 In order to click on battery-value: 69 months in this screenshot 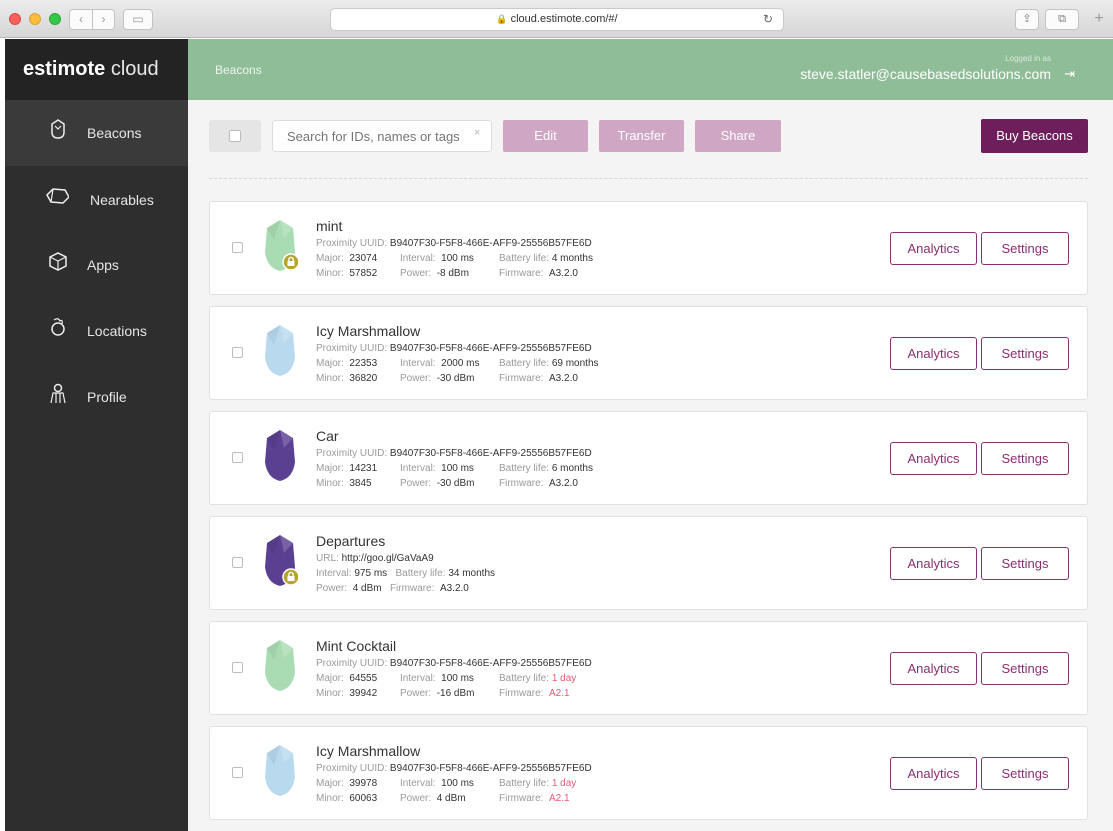, I will do `click(575, 363)`.